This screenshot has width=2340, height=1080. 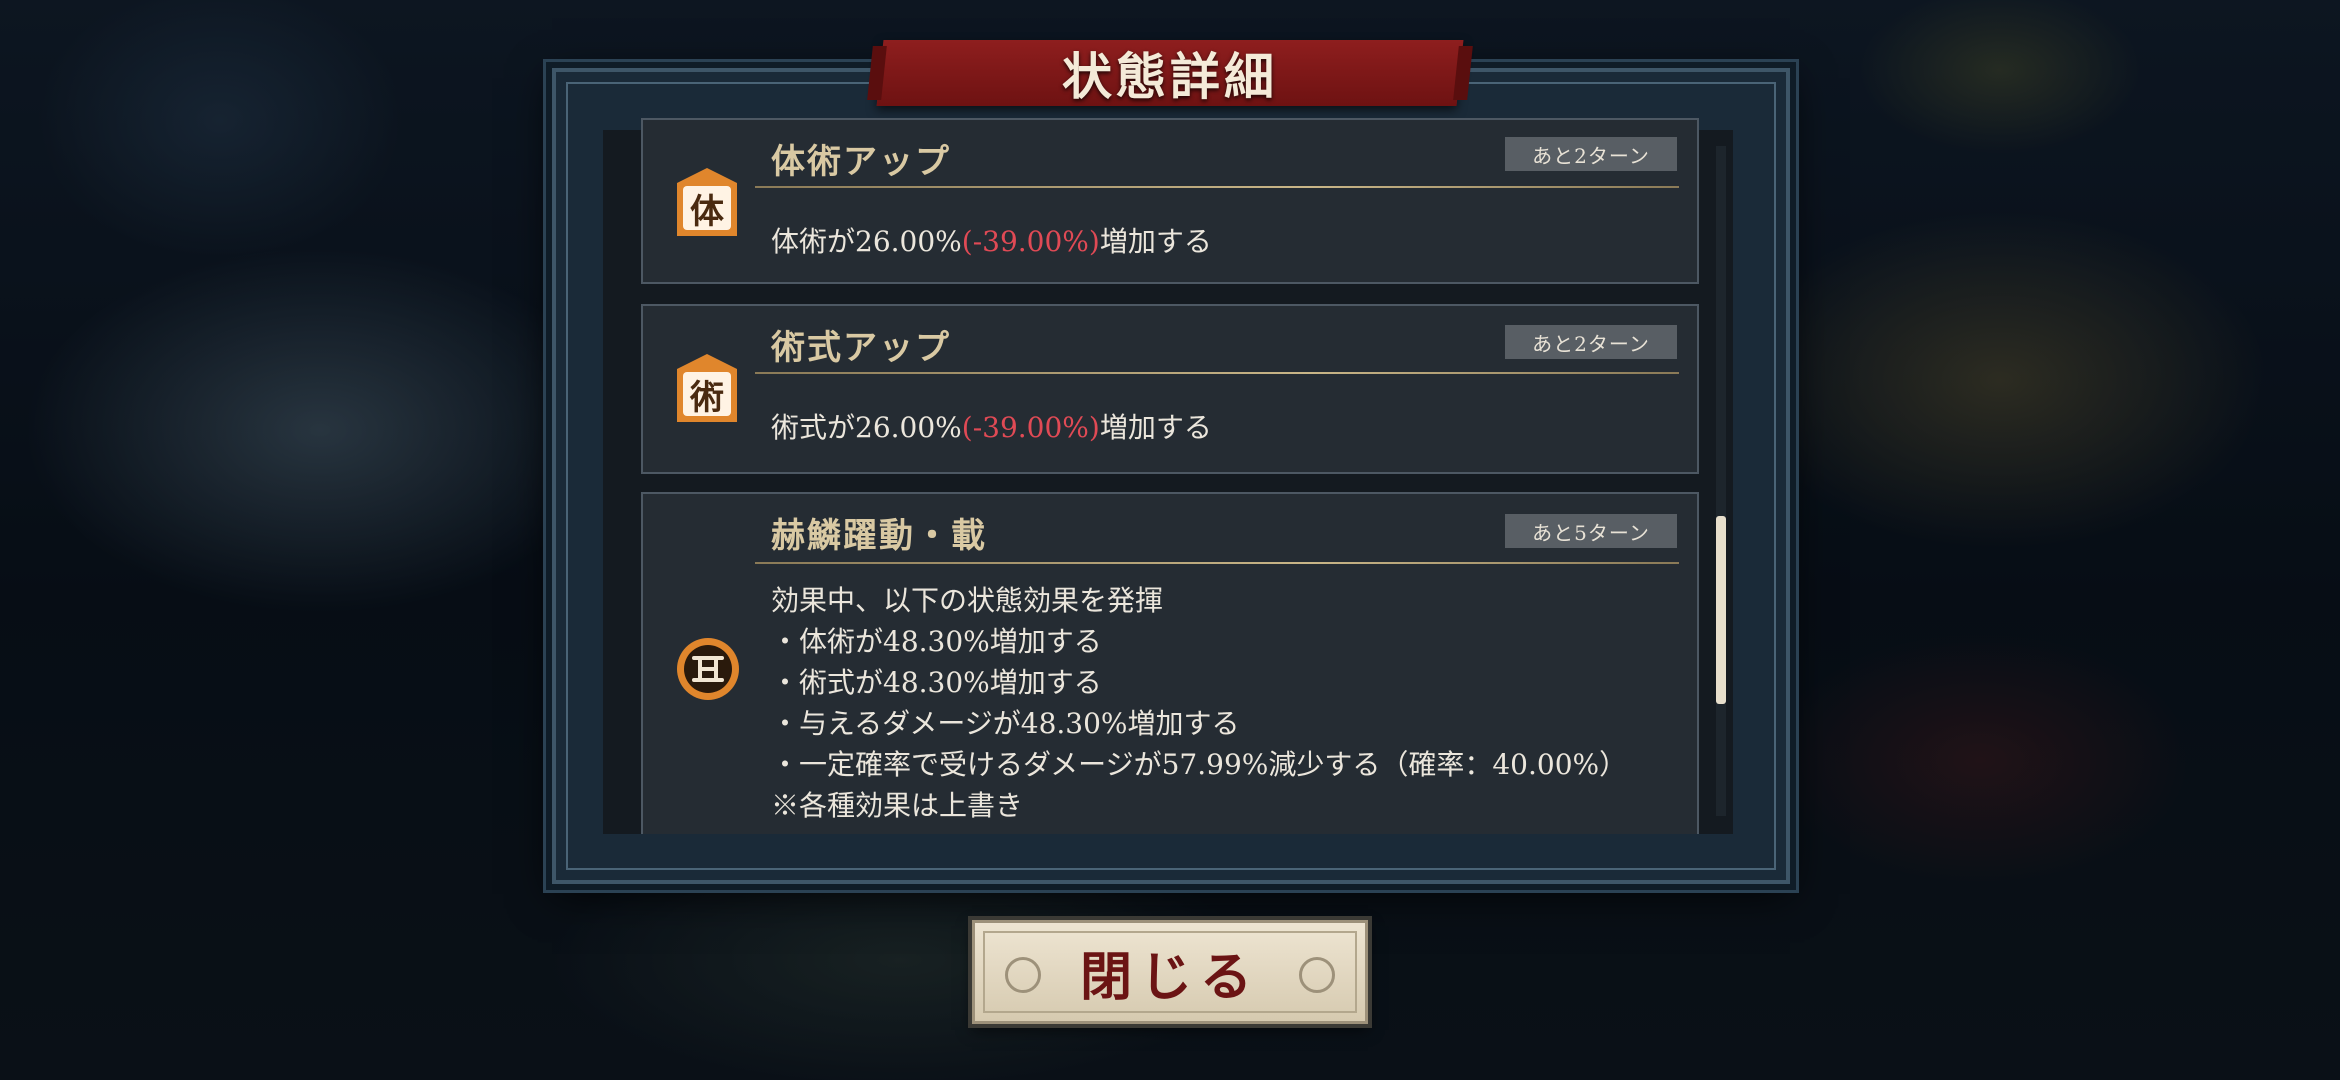 I want to click on status-name: 赫鱗躍動・載, so click(x=879, y=536).